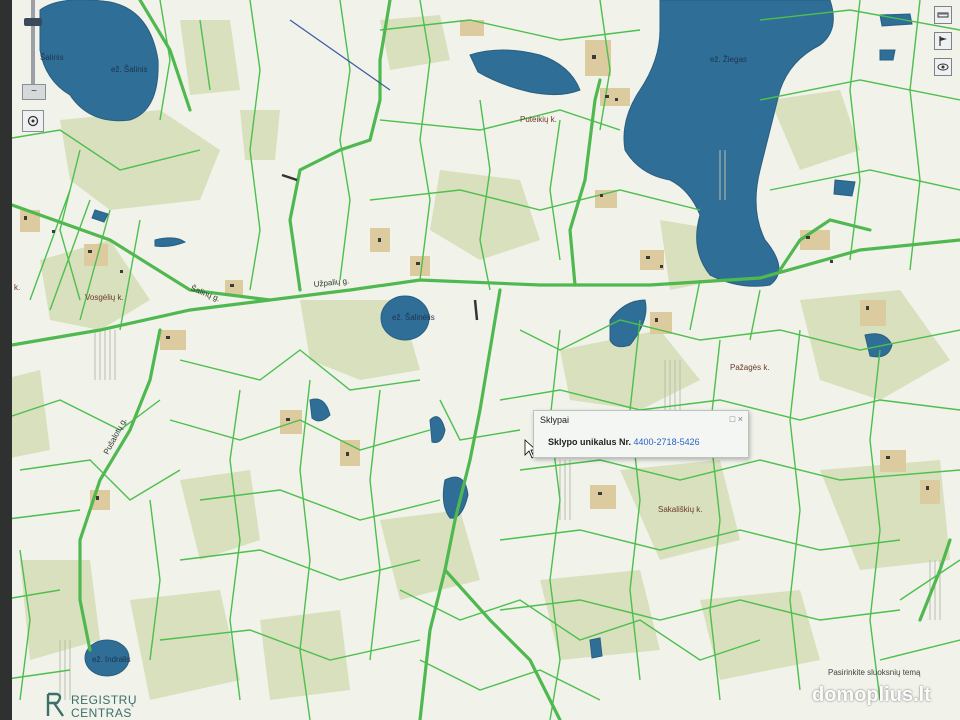 This screenshot has width=960, height=720. I want to click on crosshair-icon, so click(33, 121).